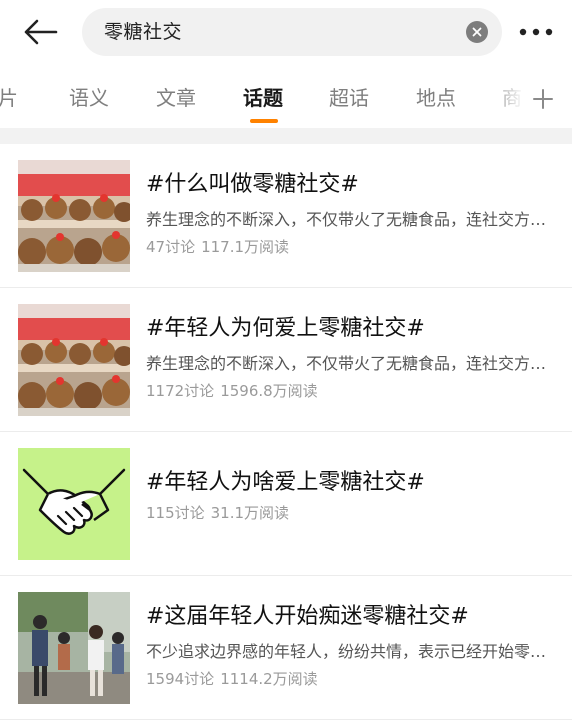  What do you see at coordinates (351, 651) in the screenshot?
I see `topic-description: 不少追求边界感的年轻人，纷纷共情，表示已经开始零糖社交` at bounding box center [351, 651].